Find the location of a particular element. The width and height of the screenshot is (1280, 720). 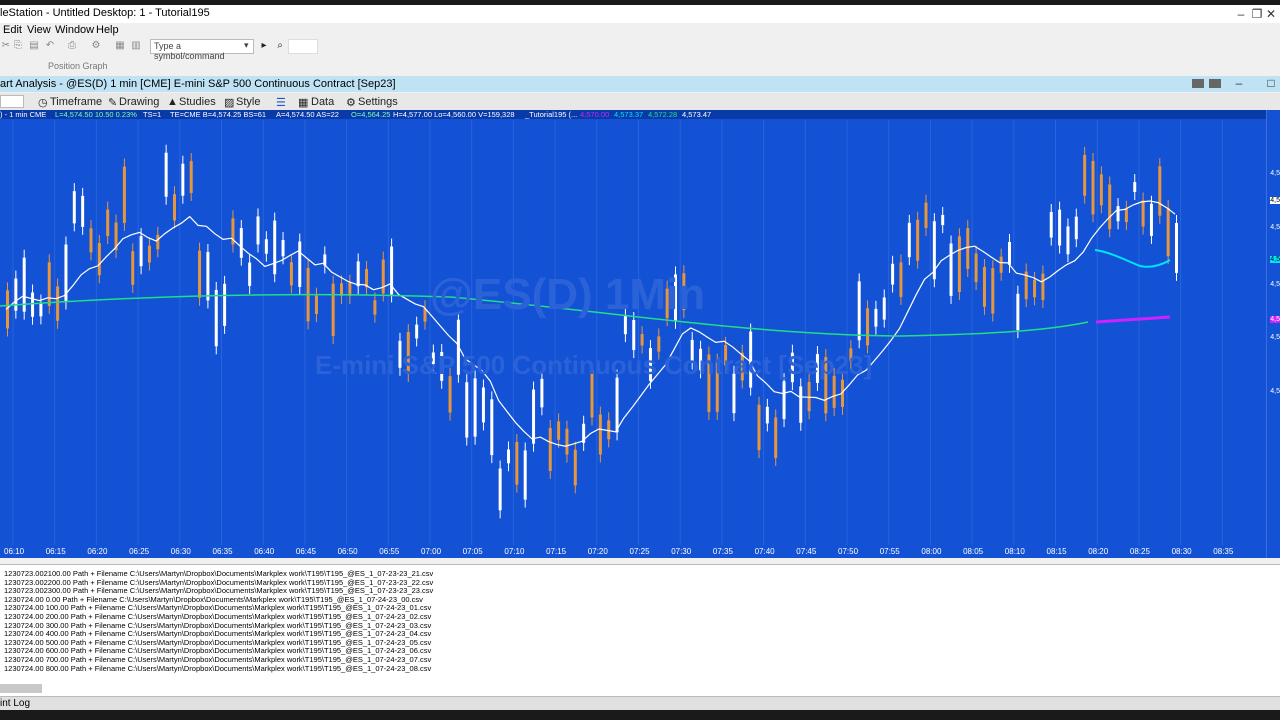

paste-icon: ▤ is located at coordinates (34, 45).